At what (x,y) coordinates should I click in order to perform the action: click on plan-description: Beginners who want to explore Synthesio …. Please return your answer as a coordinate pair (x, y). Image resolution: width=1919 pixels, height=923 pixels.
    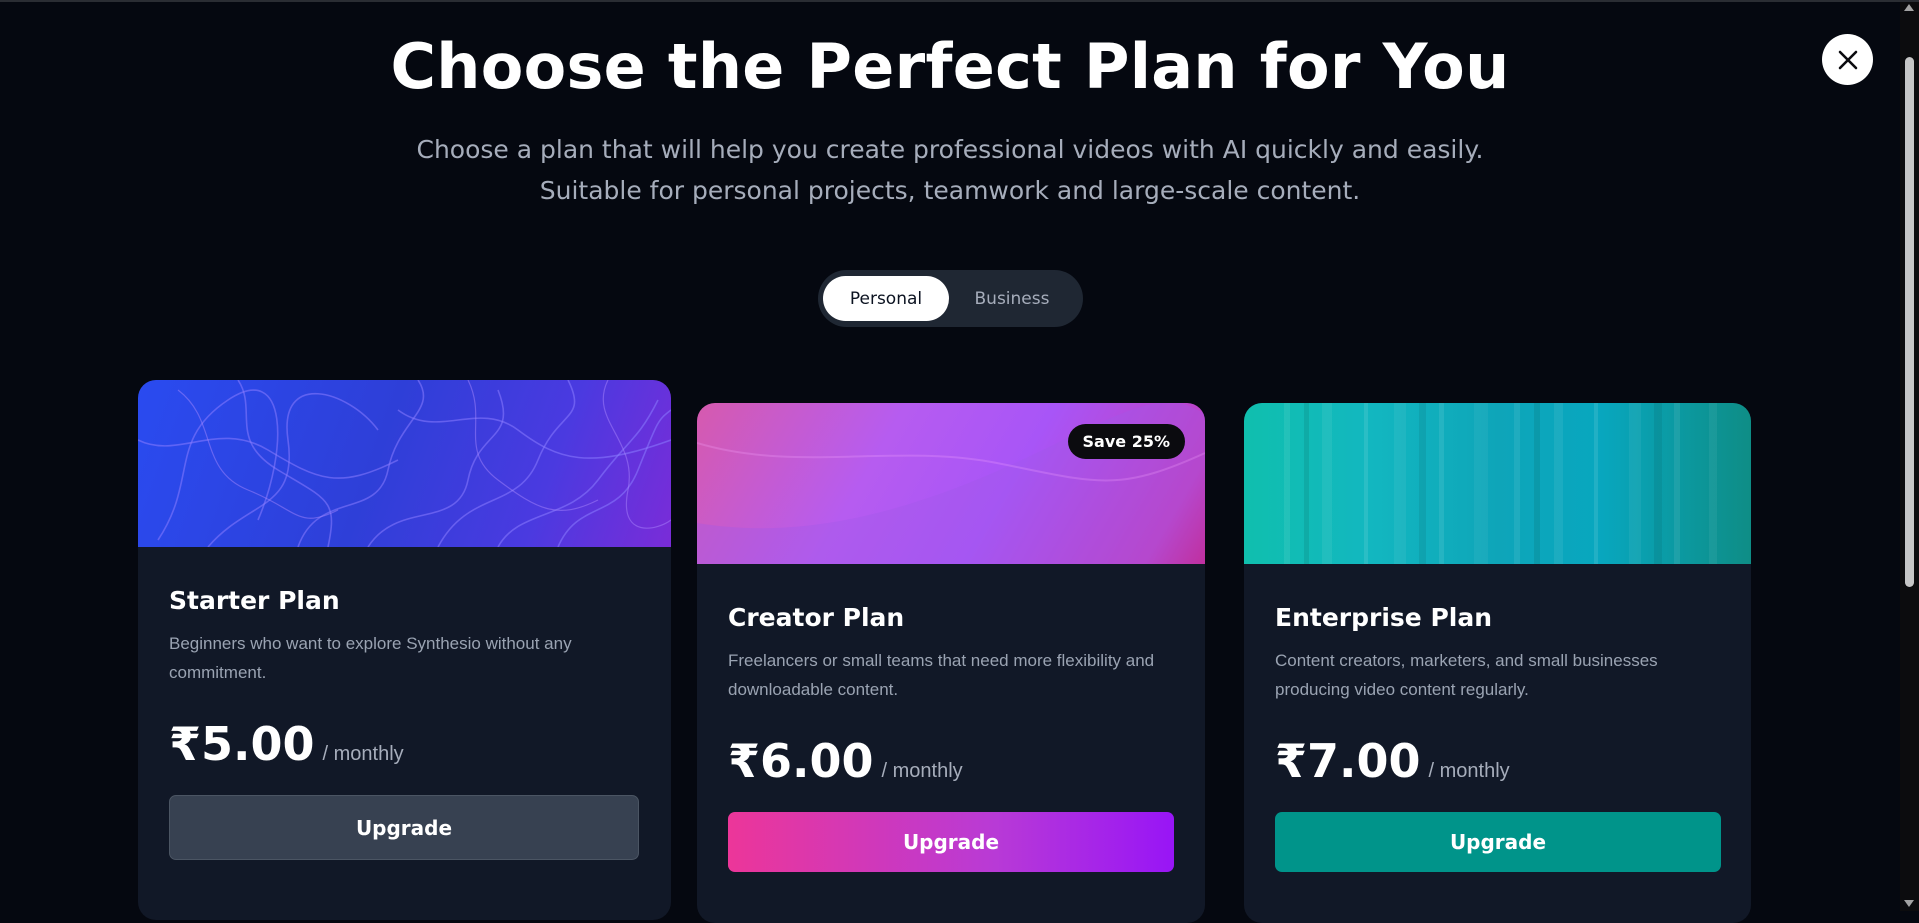
    Looking at the image, I should click on (370, 658).